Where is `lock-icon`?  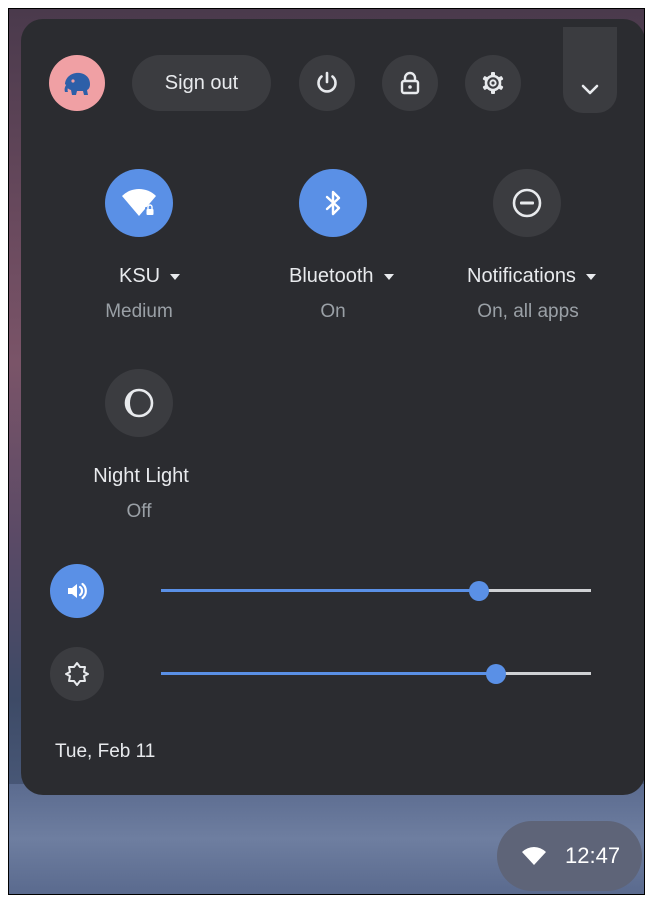
lock-icon is located at coordinates (410, 83).